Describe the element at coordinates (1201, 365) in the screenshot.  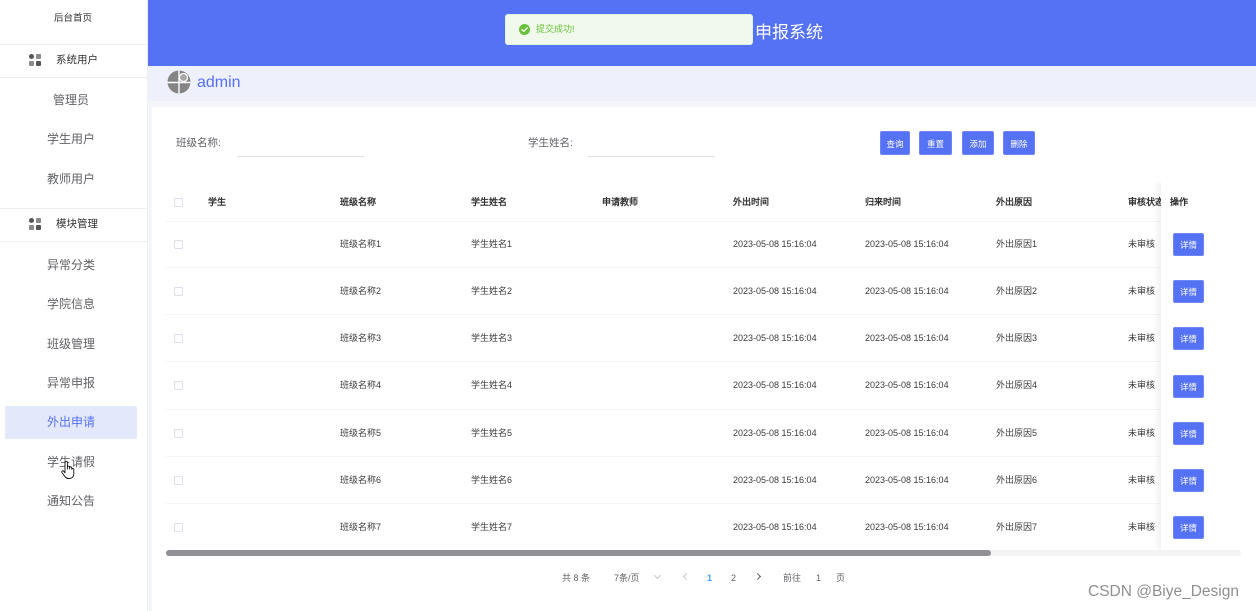
I see `fixed-action-column: 操作 详情 详情 详情 详情 详情 详情 详情` at that location.